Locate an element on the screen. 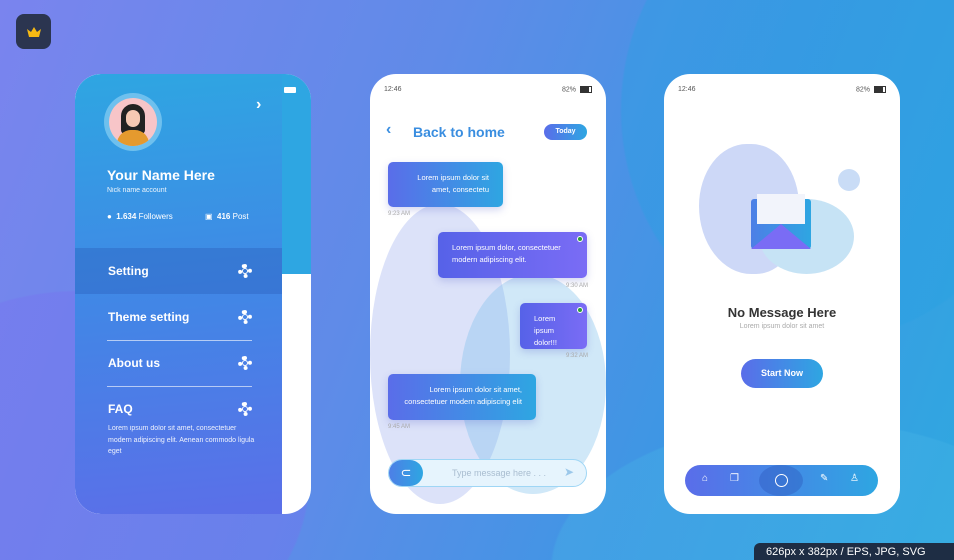 This screenshot has width=954, height=560. menu-label: About us is located at coordinates (134, 363).